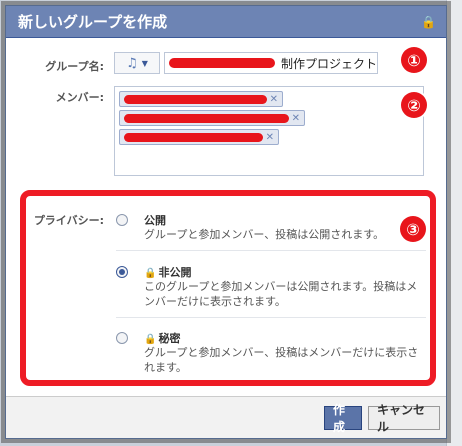  Describe the element at coordinates (93, 22) in the screenshot. I see `dialog-title: 新しいグループを作成` at that location.